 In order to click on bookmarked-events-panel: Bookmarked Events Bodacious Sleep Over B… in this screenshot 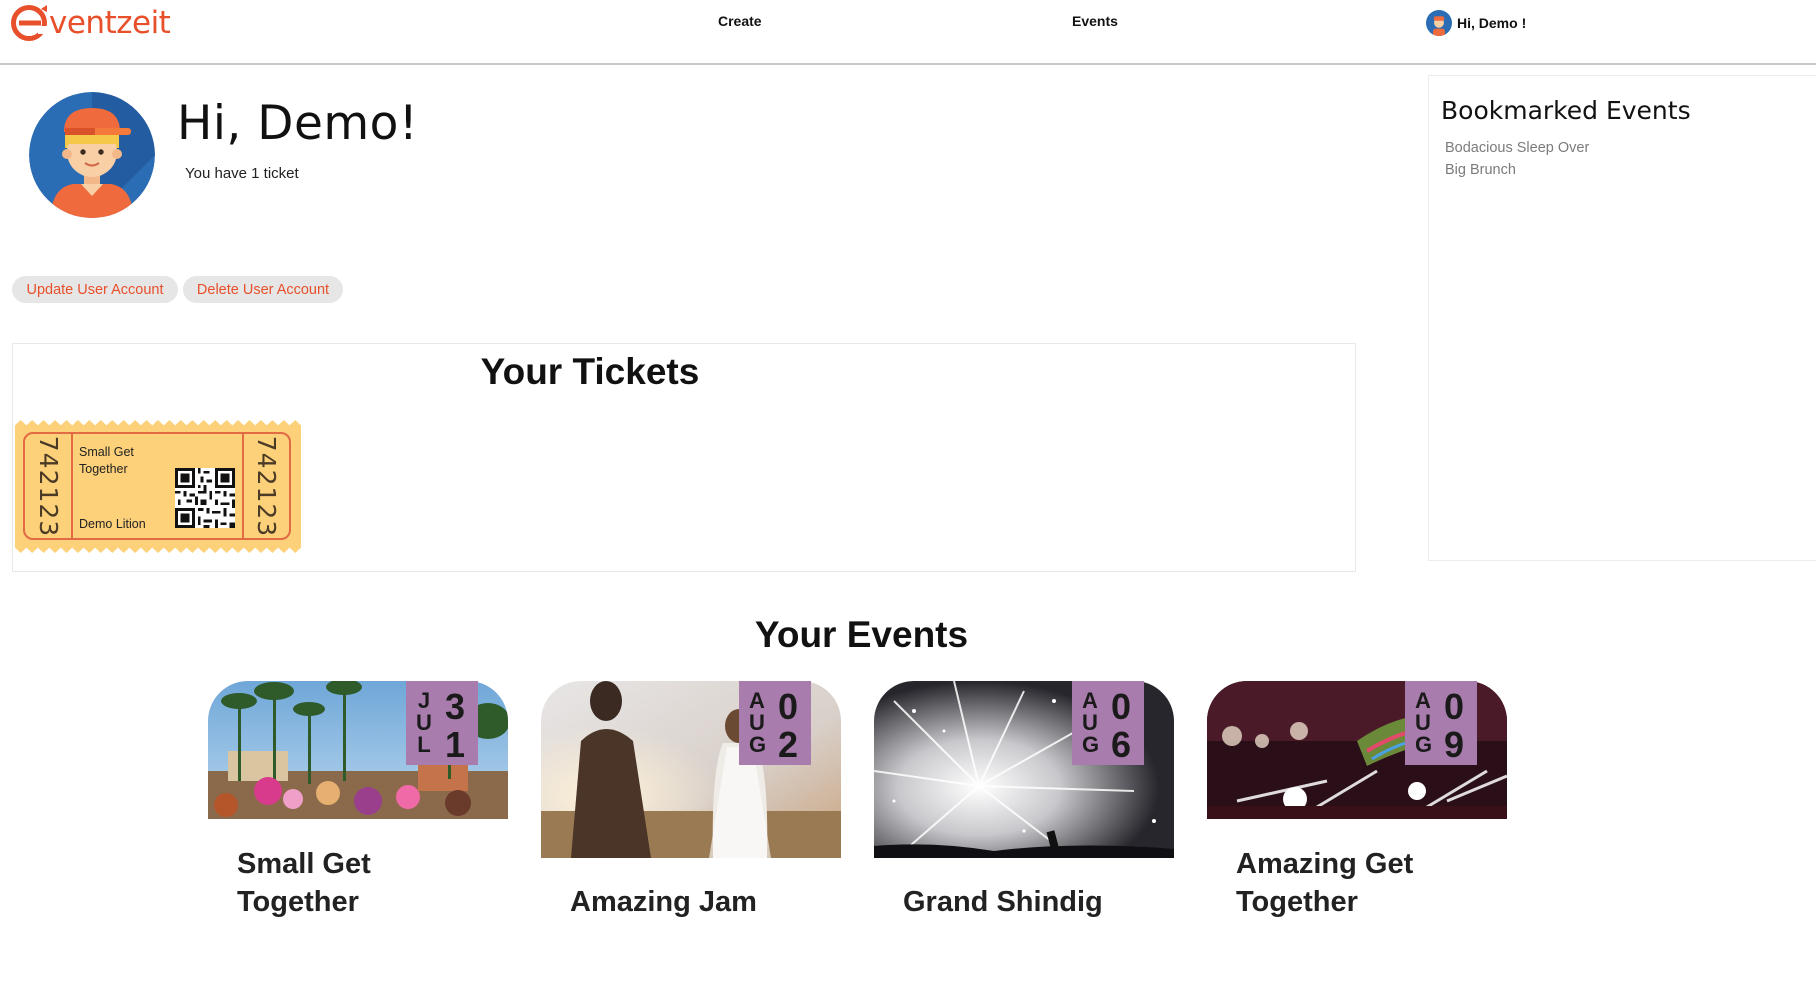, I will do `click(1622, 318)`.